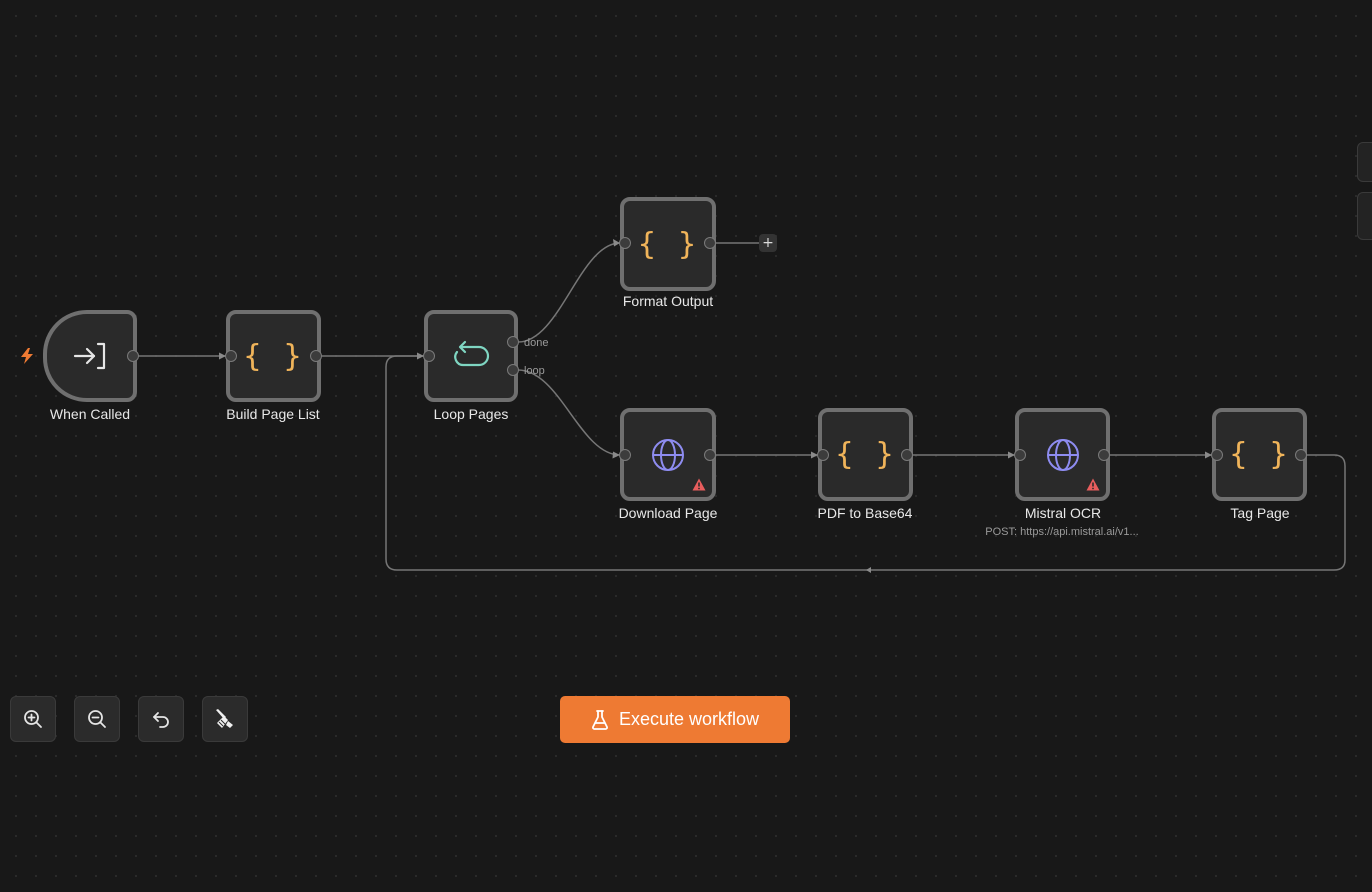  I want to click on node-label-mistral-ocr: Mistral OCR, so click(1063, 513).